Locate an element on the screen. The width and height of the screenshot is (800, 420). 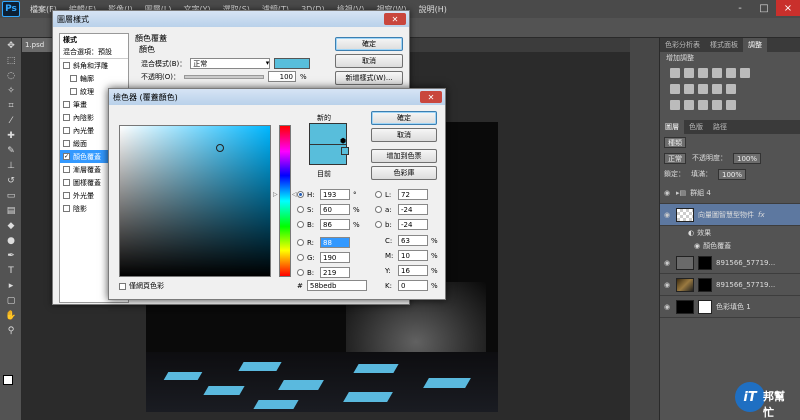
style-item: 斜角和浮雕 is located at coordinates (94, 65).